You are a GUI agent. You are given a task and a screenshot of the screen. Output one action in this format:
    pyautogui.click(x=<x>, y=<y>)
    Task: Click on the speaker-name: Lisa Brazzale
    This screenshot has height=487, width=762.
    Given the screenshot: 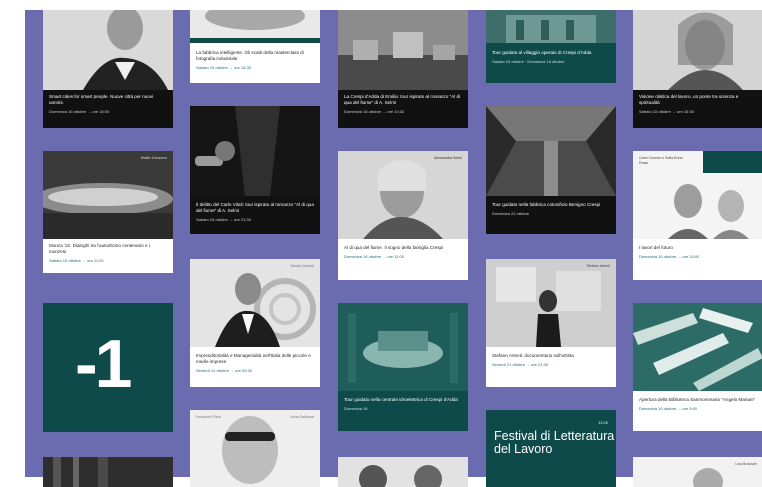 What is the action you would take?
    pyautogui.click(x=746, y=464)
    